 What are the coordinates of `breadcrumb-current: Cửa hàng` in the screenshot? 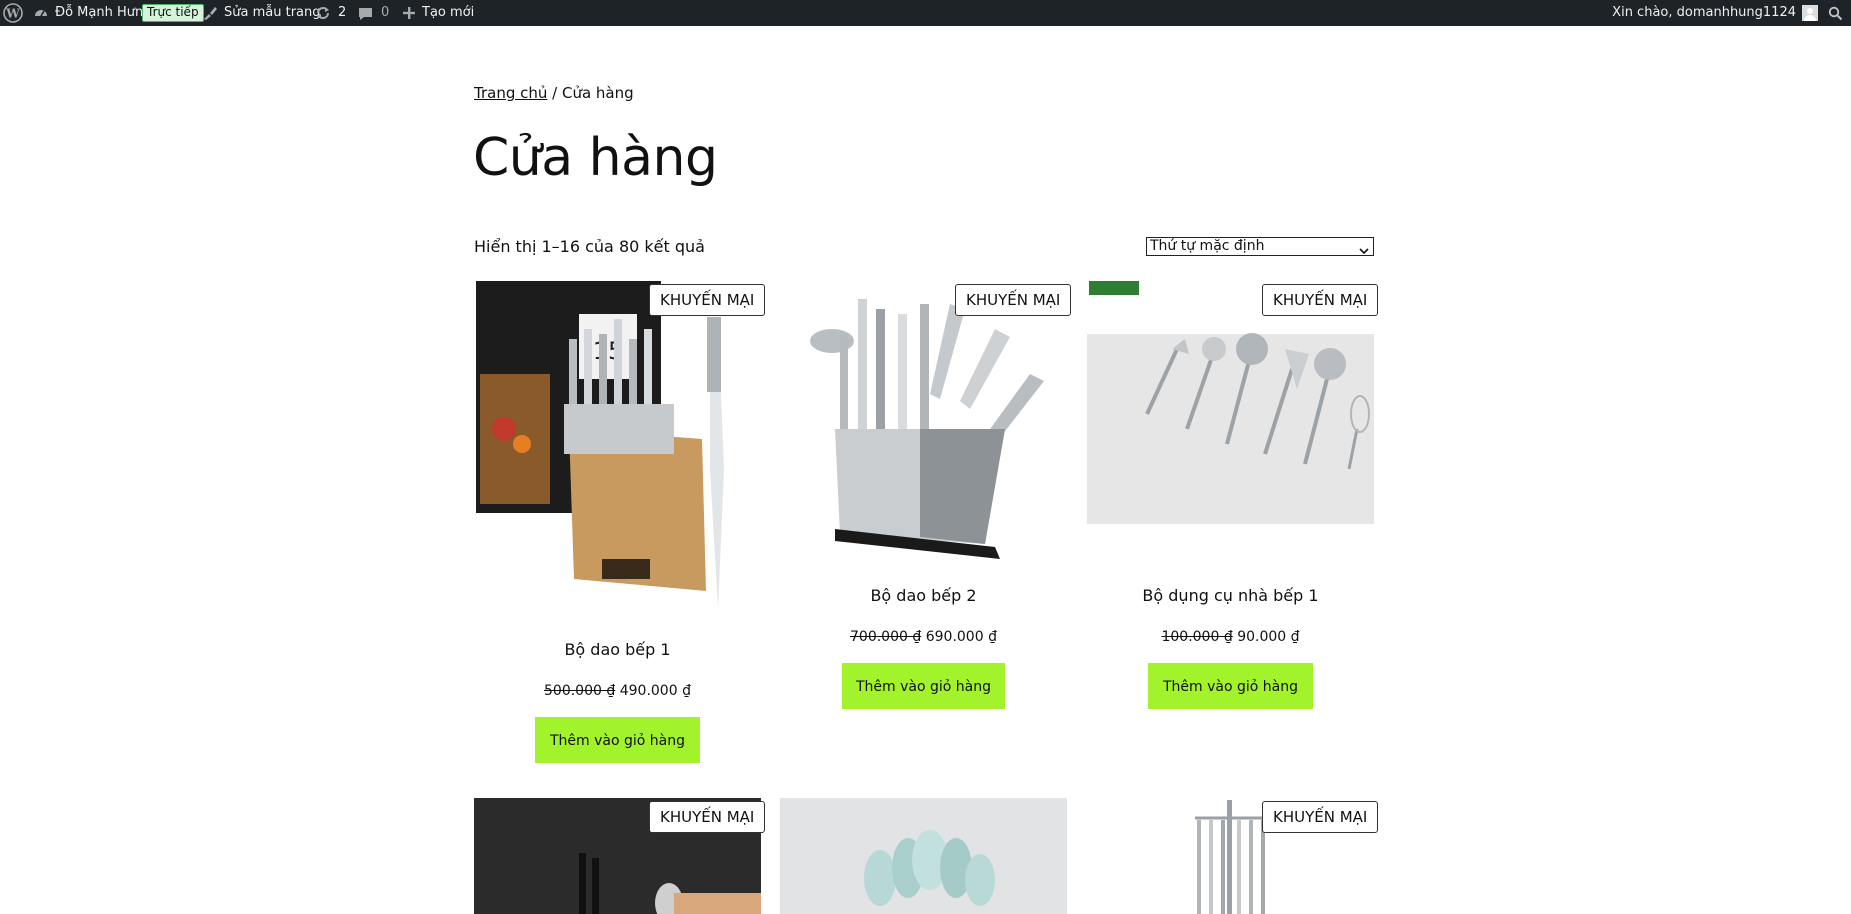 It's located at (597, 93).